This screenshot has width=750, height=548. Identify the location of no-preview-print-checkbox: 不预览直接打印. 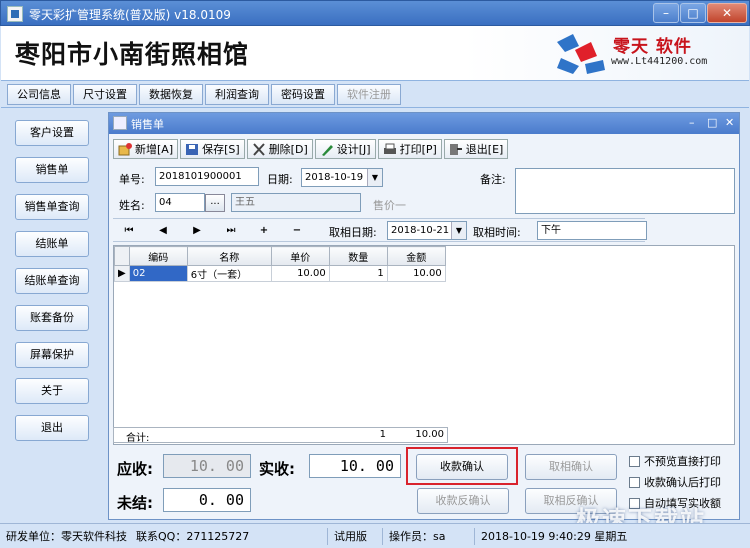
(675, 461).